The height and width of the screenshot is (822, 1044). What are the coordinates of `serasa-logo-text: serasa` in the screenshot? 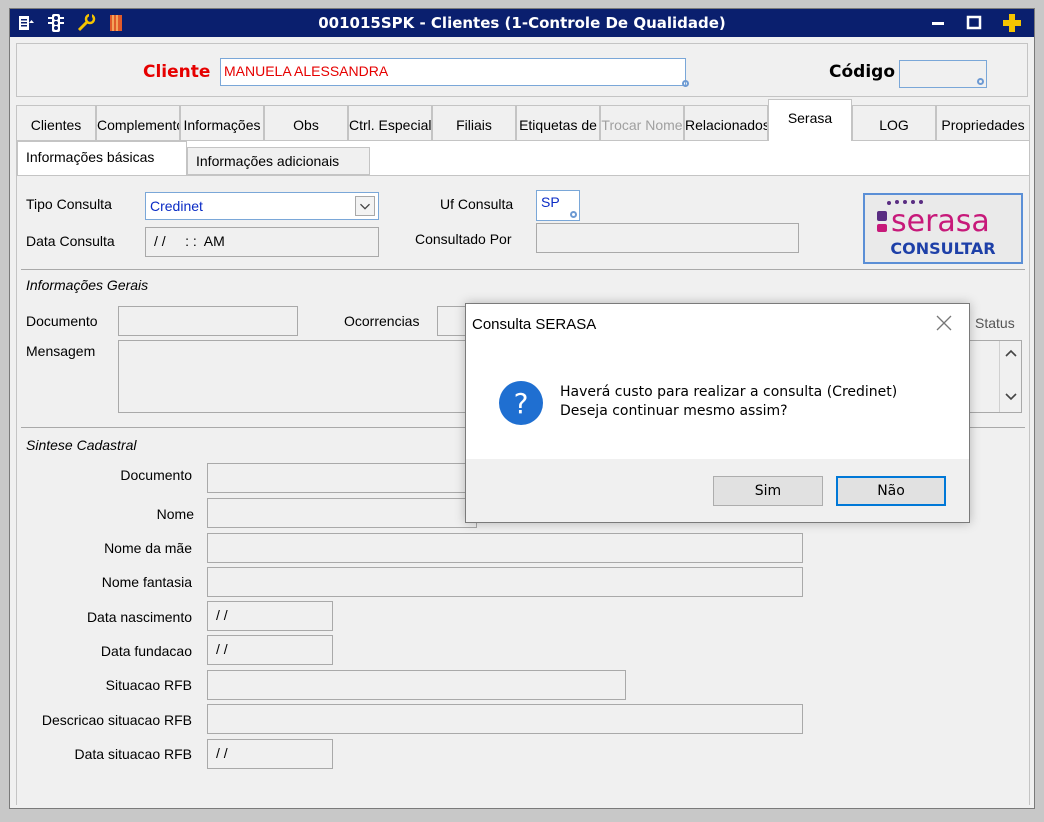 It's located at (940, 220).